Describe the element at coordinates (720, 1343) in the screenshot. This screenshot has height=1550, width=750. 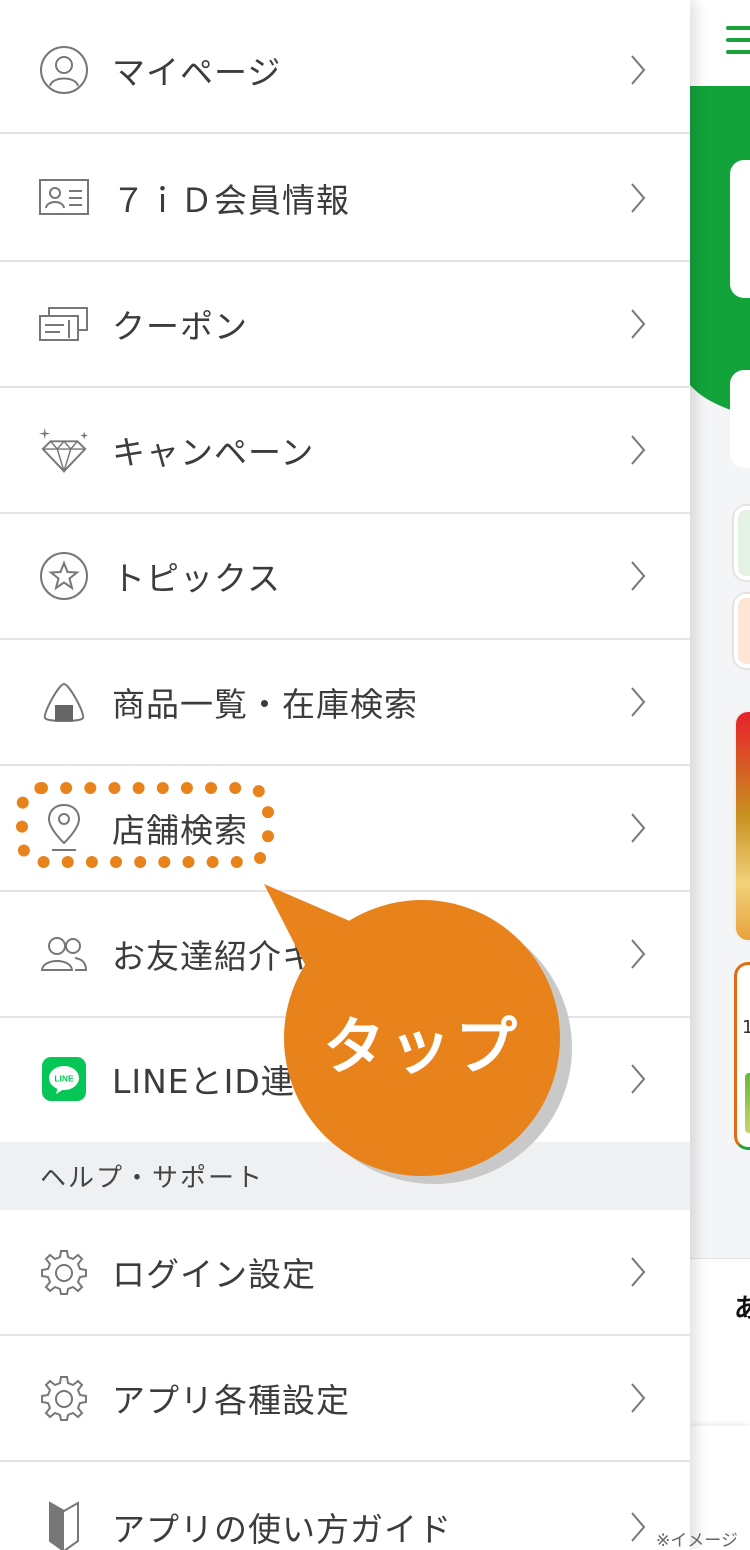
I see `section-panel` at that location.